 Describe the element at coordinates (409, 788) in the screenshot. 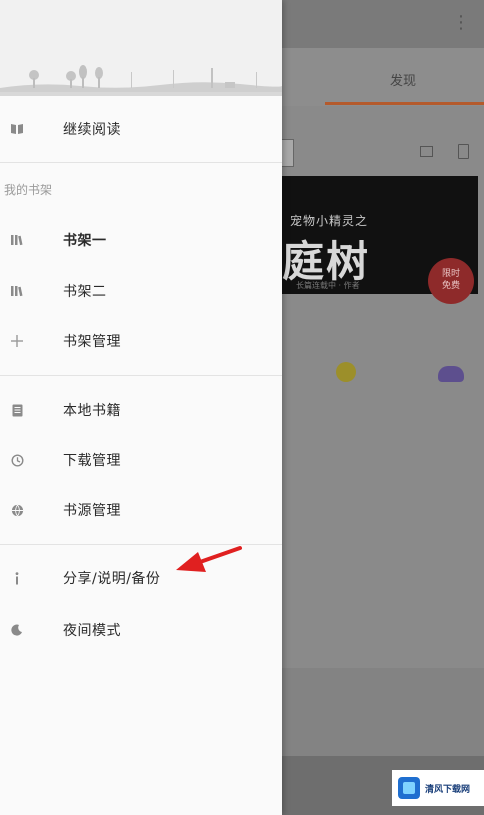

I see `site-logo-icon` at that location.